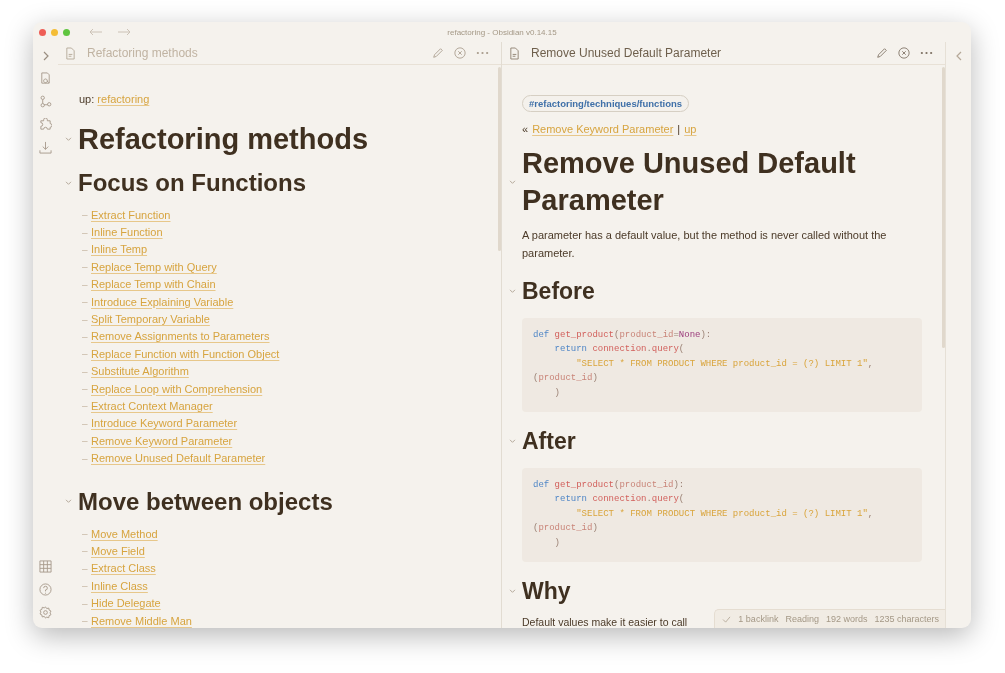 This screenshot has height=673, width=1005. What do you see at coordinates (45, 612) in the screenshot?
I see `settings-icon` at bounding box center [45, 612].